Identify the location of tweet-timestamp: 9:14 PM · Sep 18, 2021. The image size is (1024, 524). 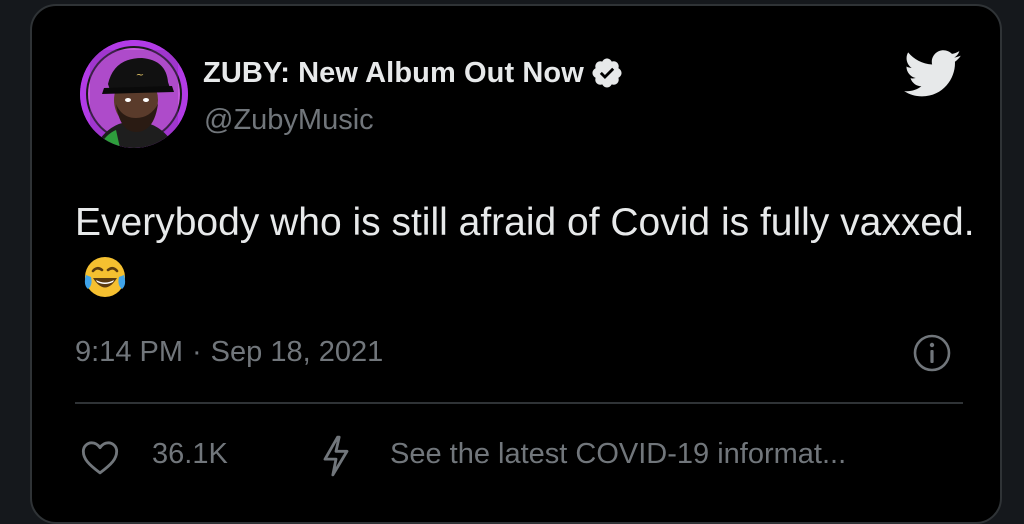
(229, 352).